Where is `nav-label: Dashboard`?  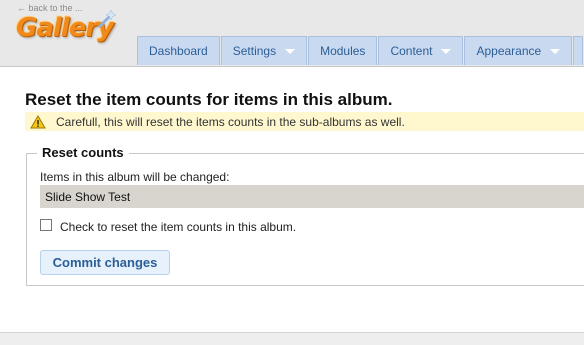 nav-label: Dashboard is located at coordinates (178, 51).